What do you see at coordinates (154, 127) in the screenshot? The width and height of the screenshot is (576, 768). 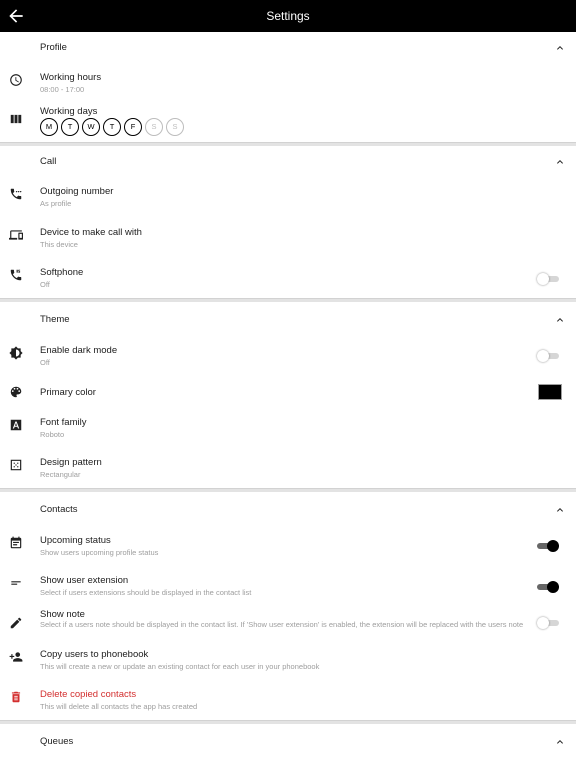 I see `day-toggle-saturday: S` at bounding box center [154, 127].